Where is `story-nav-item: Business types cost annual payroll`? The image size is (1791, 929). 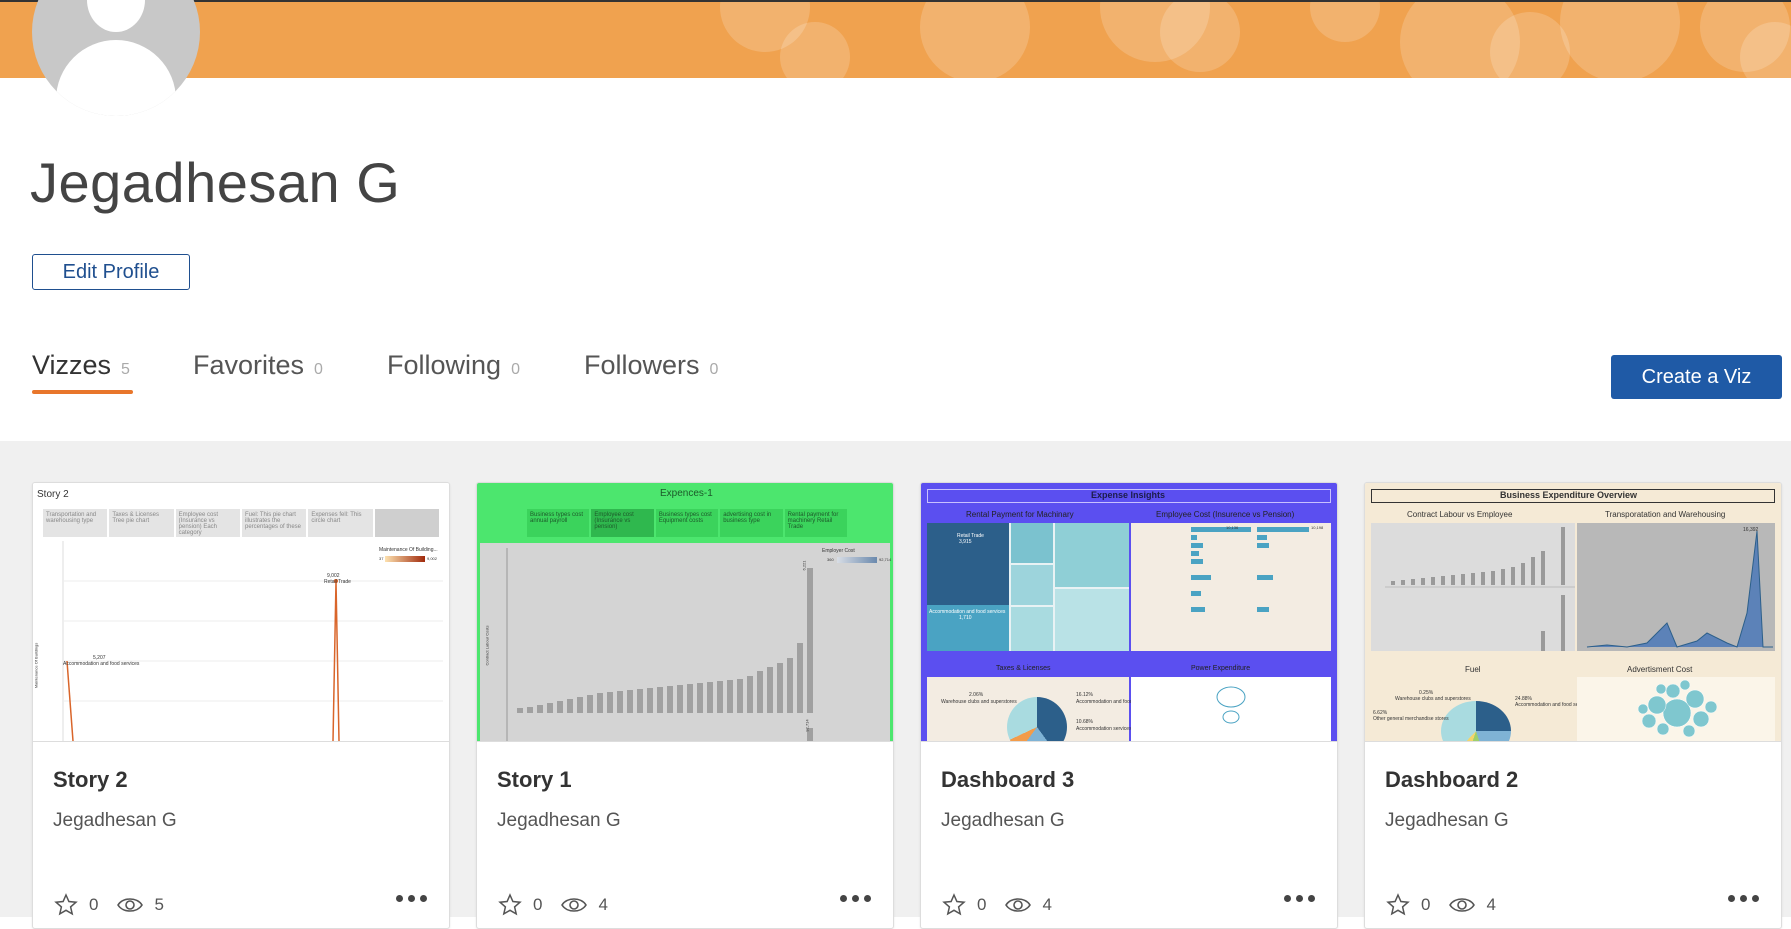 story-nav-item: Business types cost annual payroll is located at coordinates (558, 523).